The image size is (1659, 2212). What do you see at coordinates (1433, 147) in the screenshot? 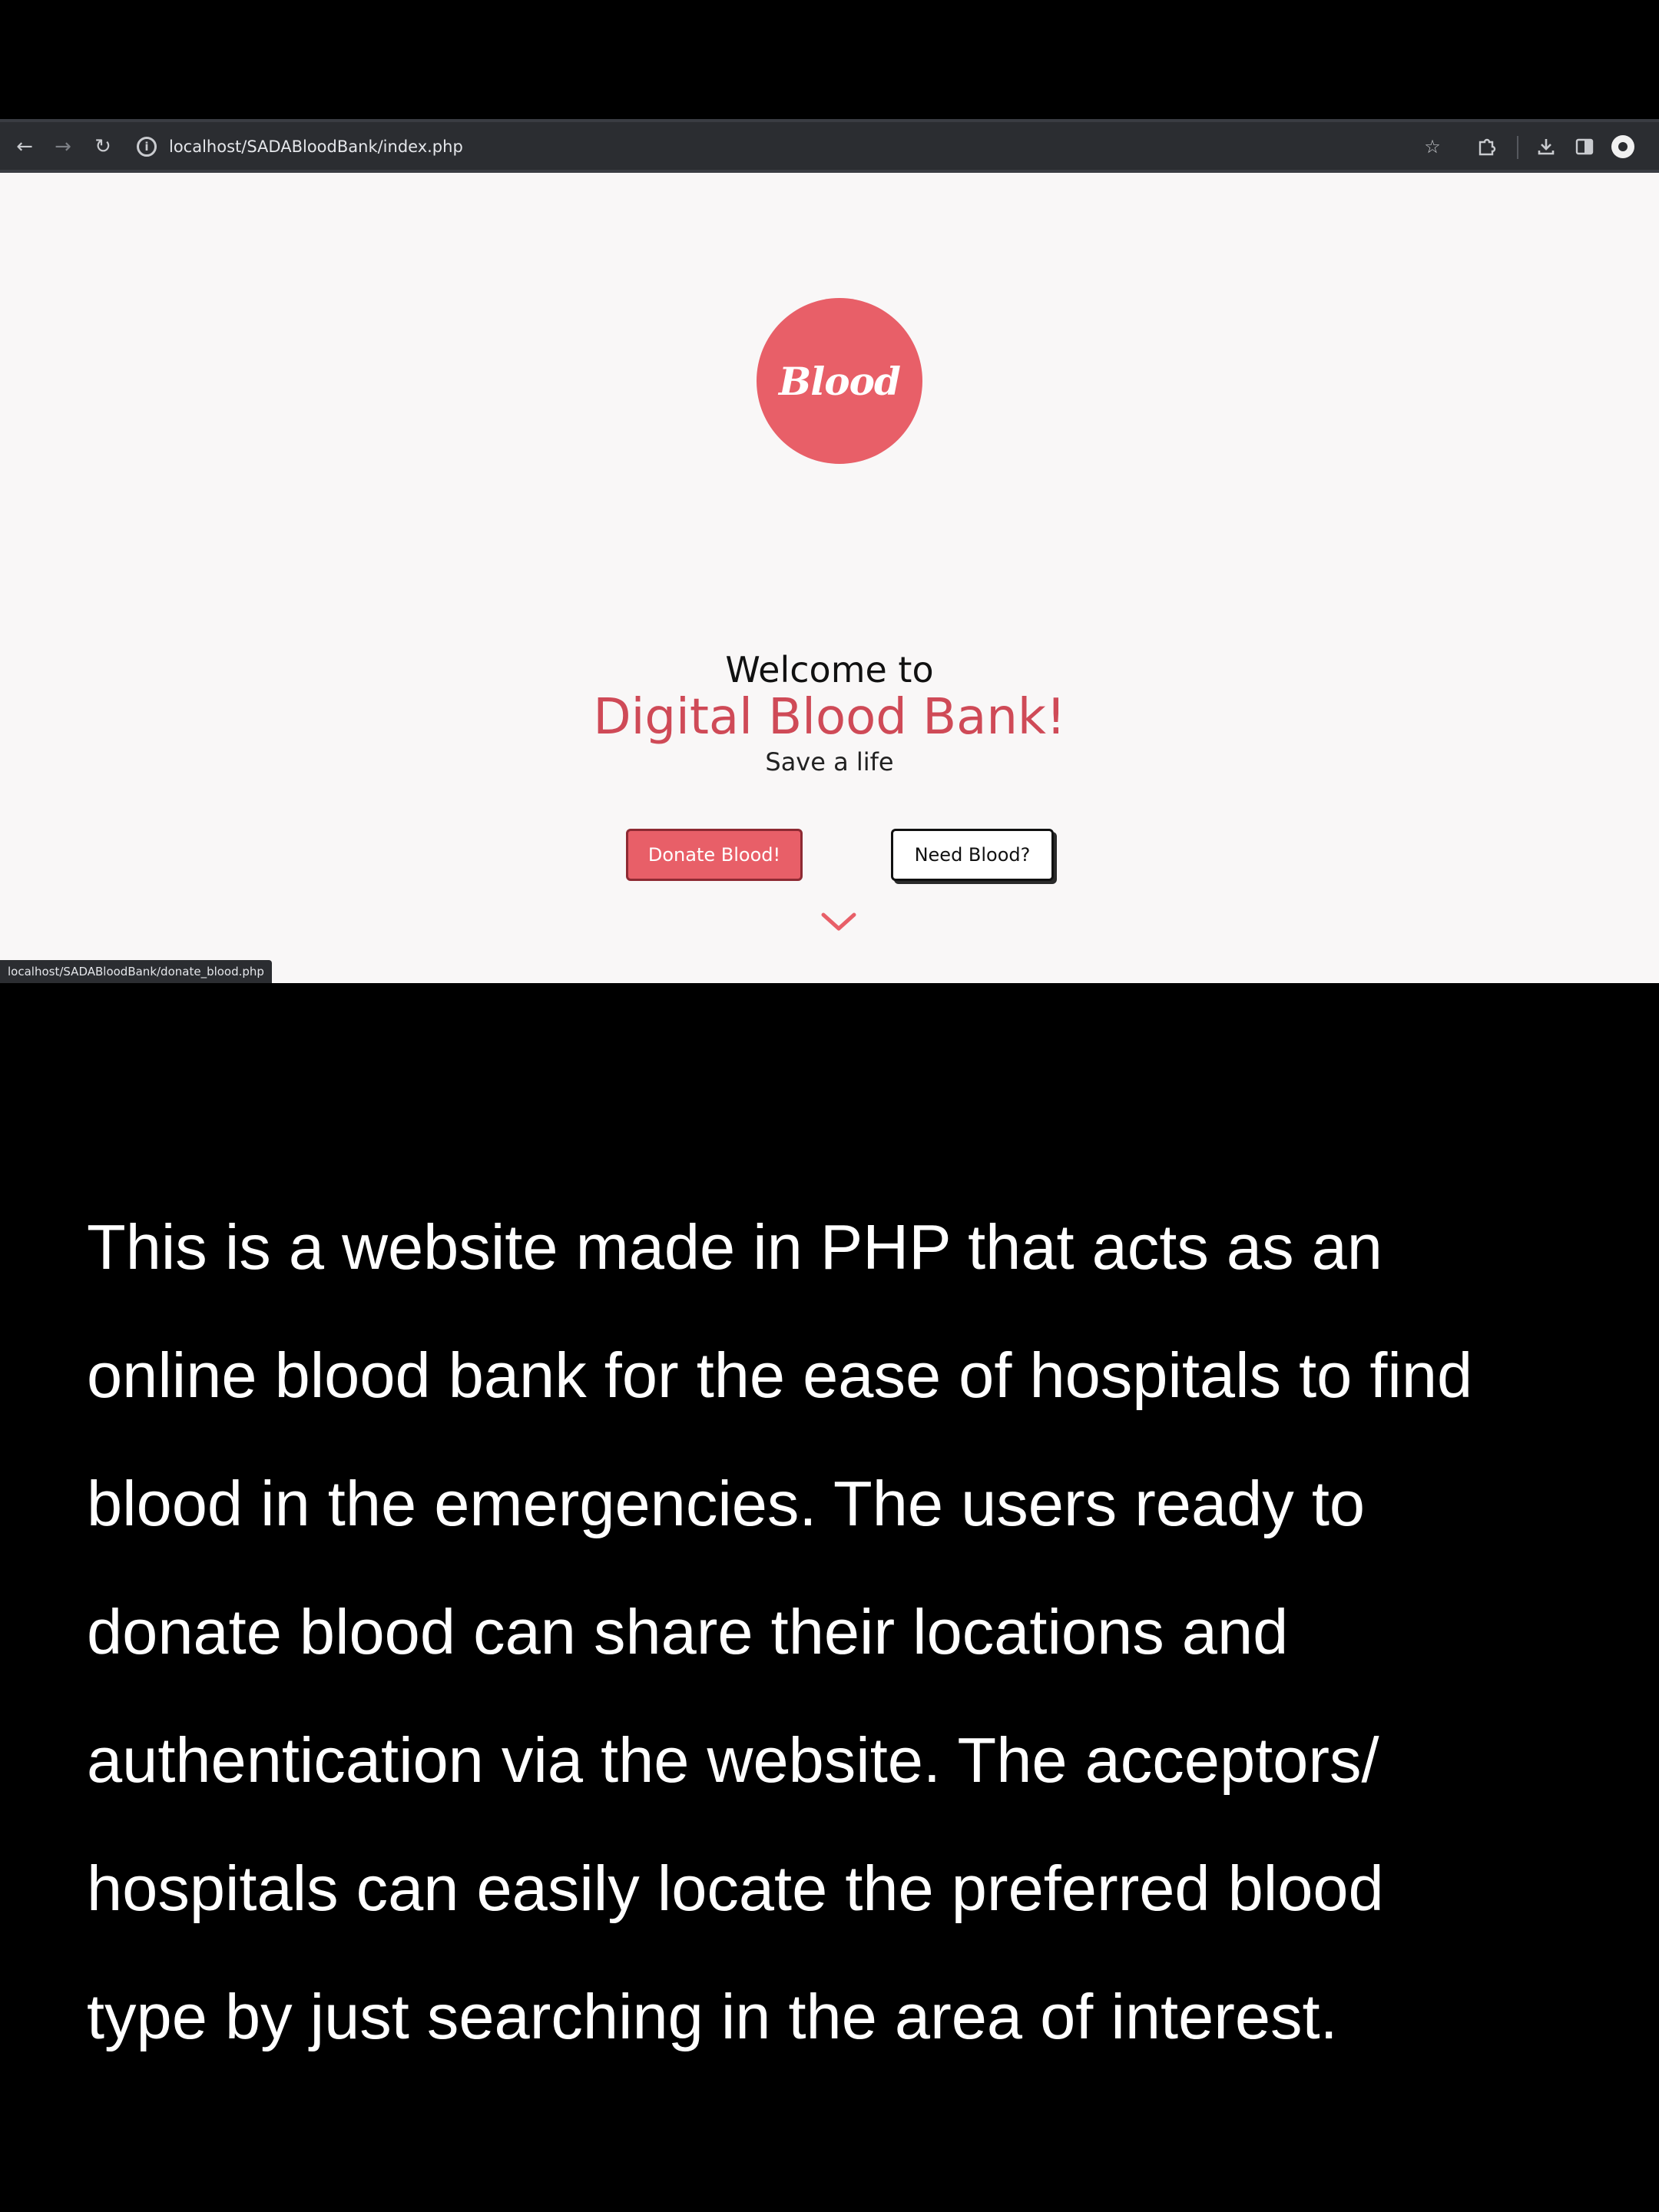
I see `star-icon: ☆` at bounding box center [1433, 147].